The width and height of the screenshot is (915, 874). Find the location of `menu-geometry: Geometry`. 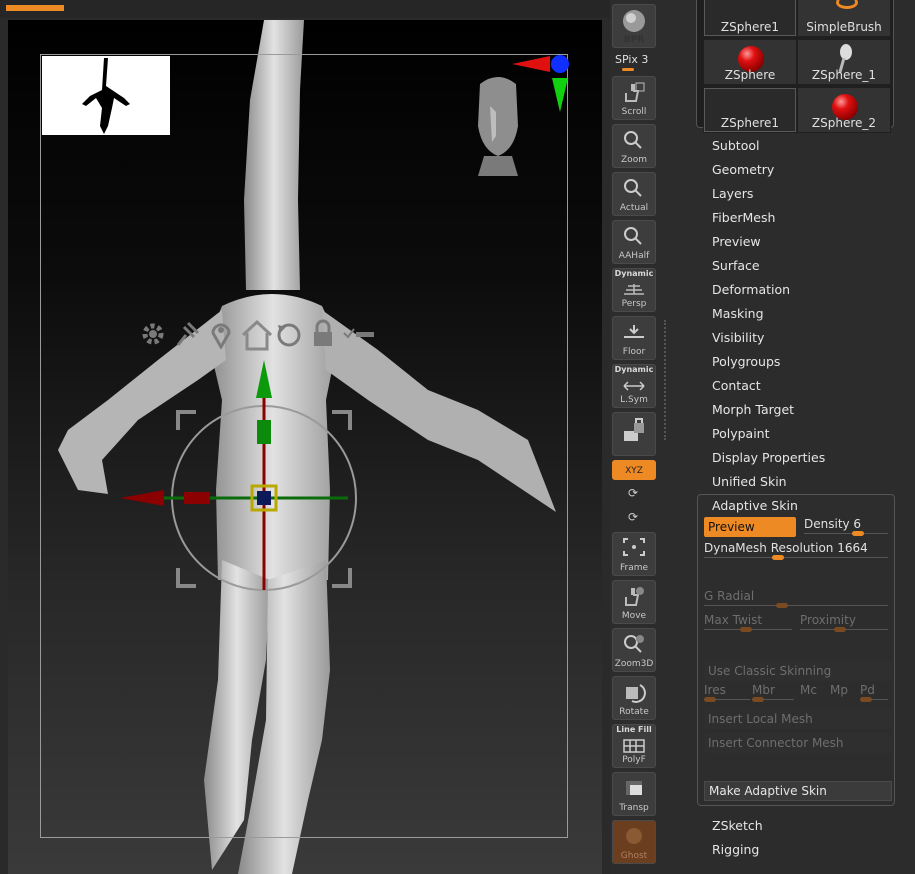

menu-geometry: Geometry is located at coordinates (768, 172).